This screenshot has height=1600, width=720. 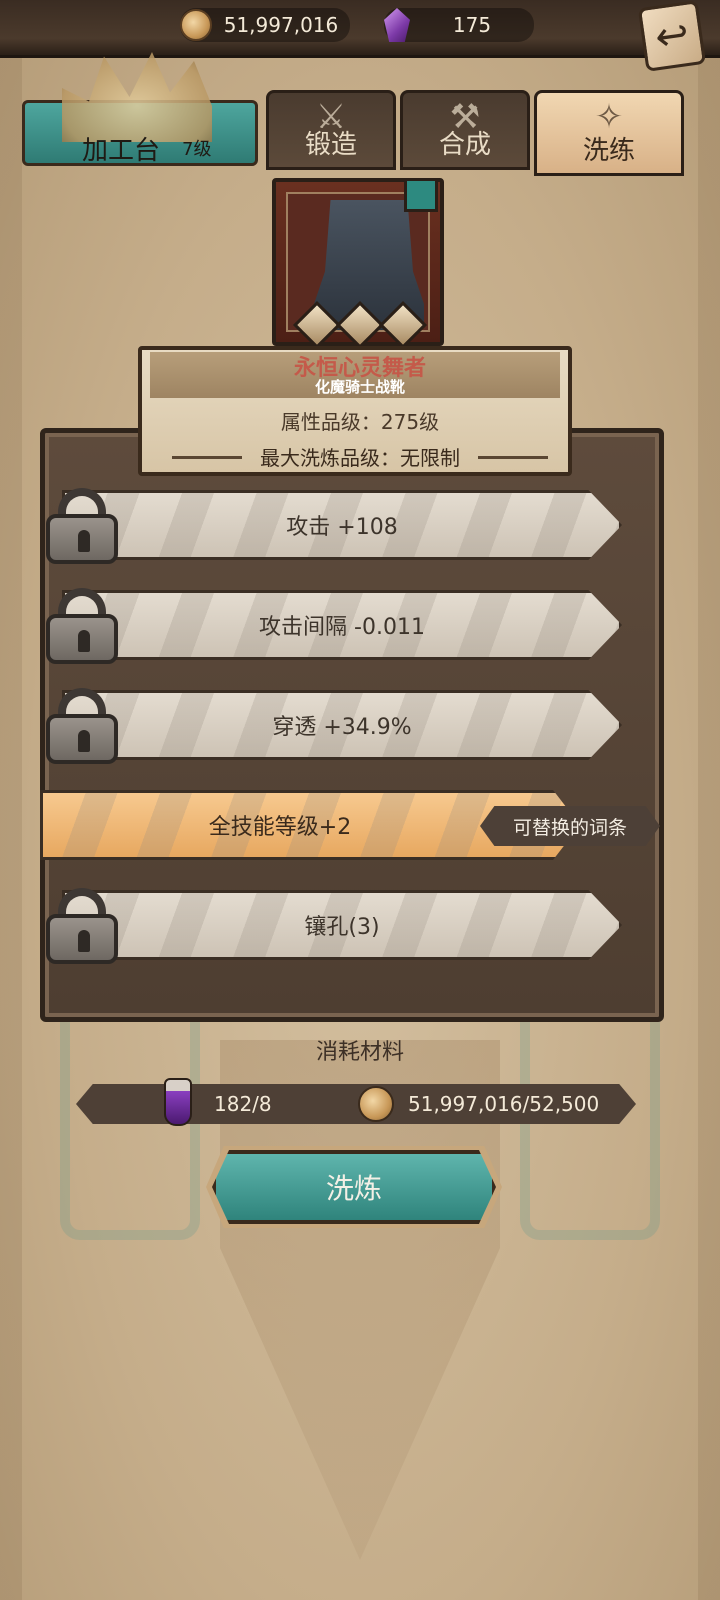 I want to click on potion-count: 182/8, so click(x=243, y=1104).